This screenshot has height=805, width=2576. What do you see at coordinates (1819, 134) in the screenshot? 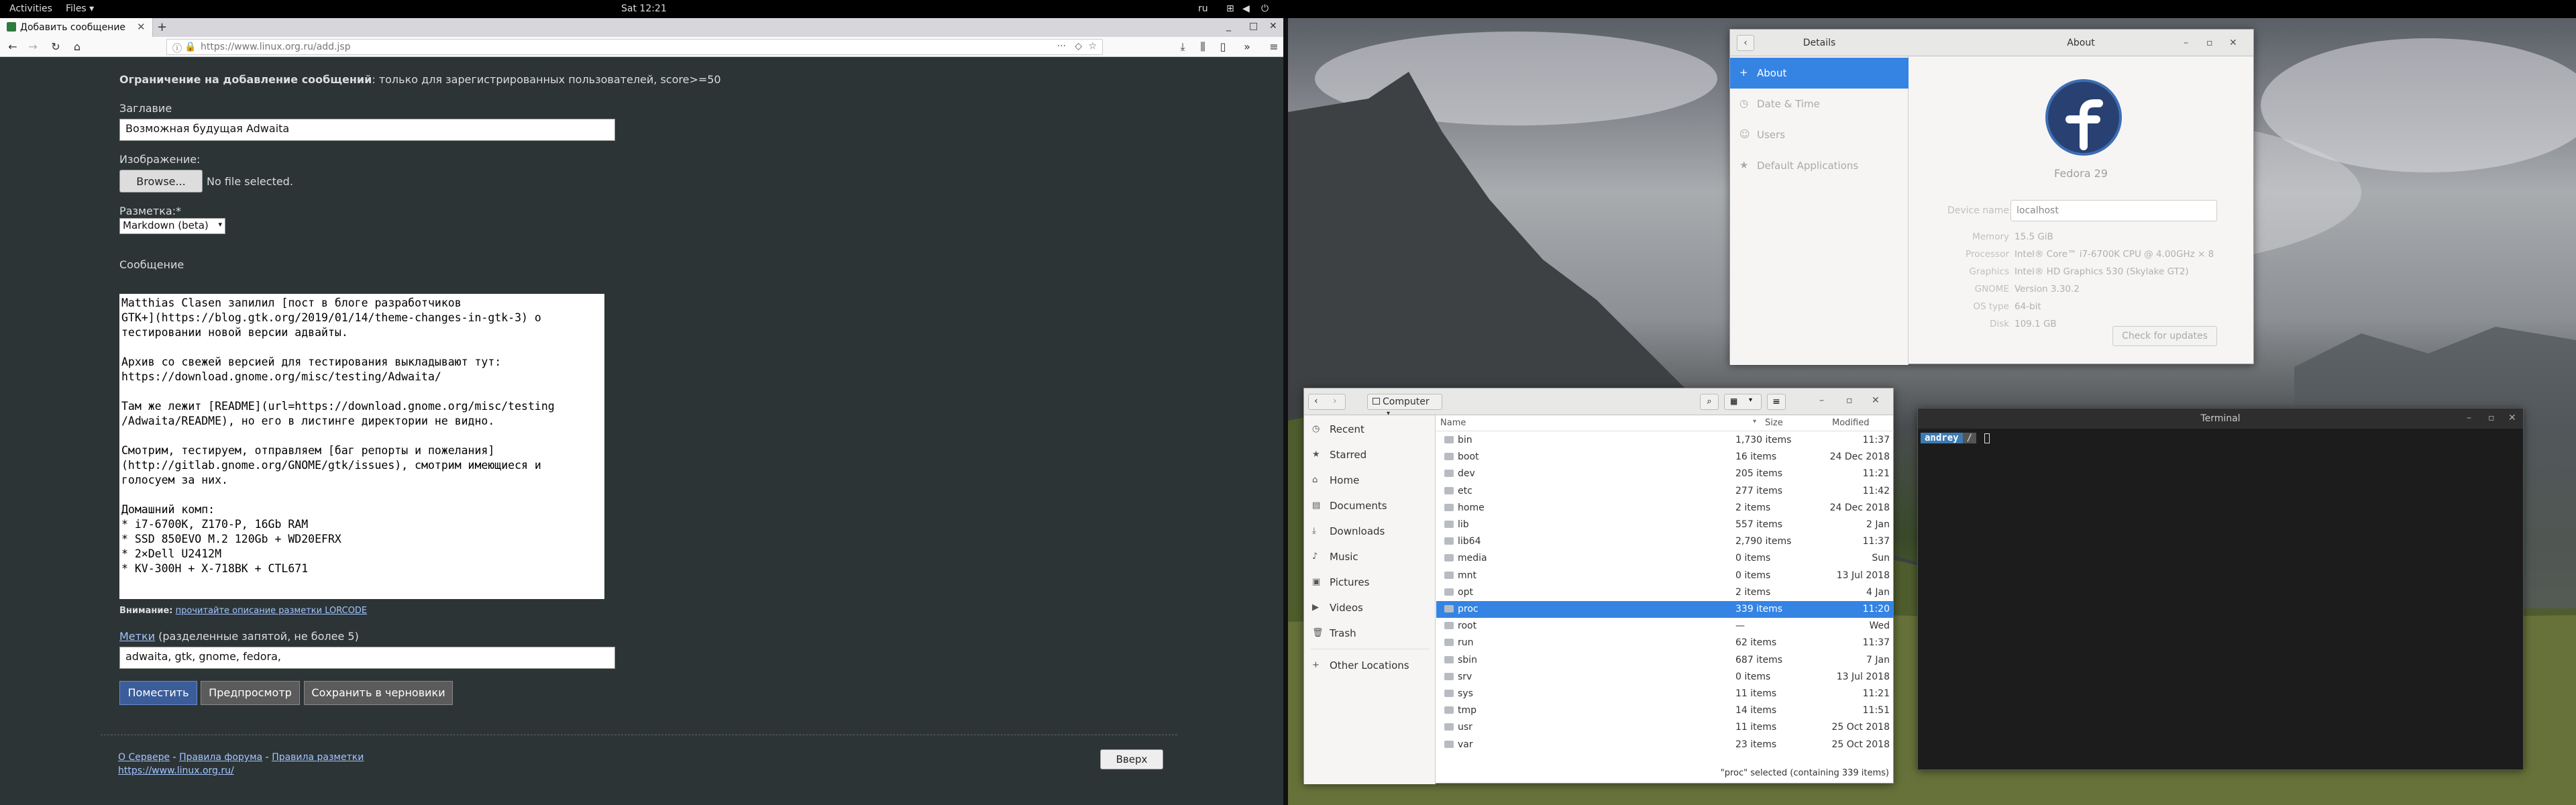
I see `sidebar-item-users: ☺ Users` at bounding box center [1819, 134].